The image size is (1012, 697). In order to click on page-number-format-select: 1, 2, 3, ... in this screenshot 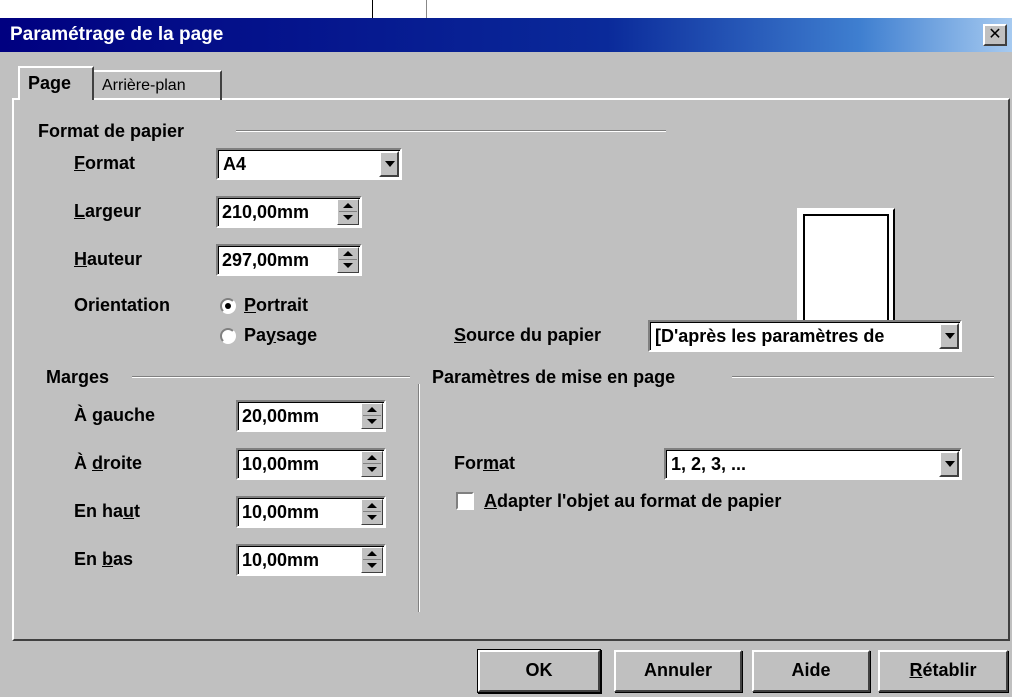, I will do `click(813, 464)`.